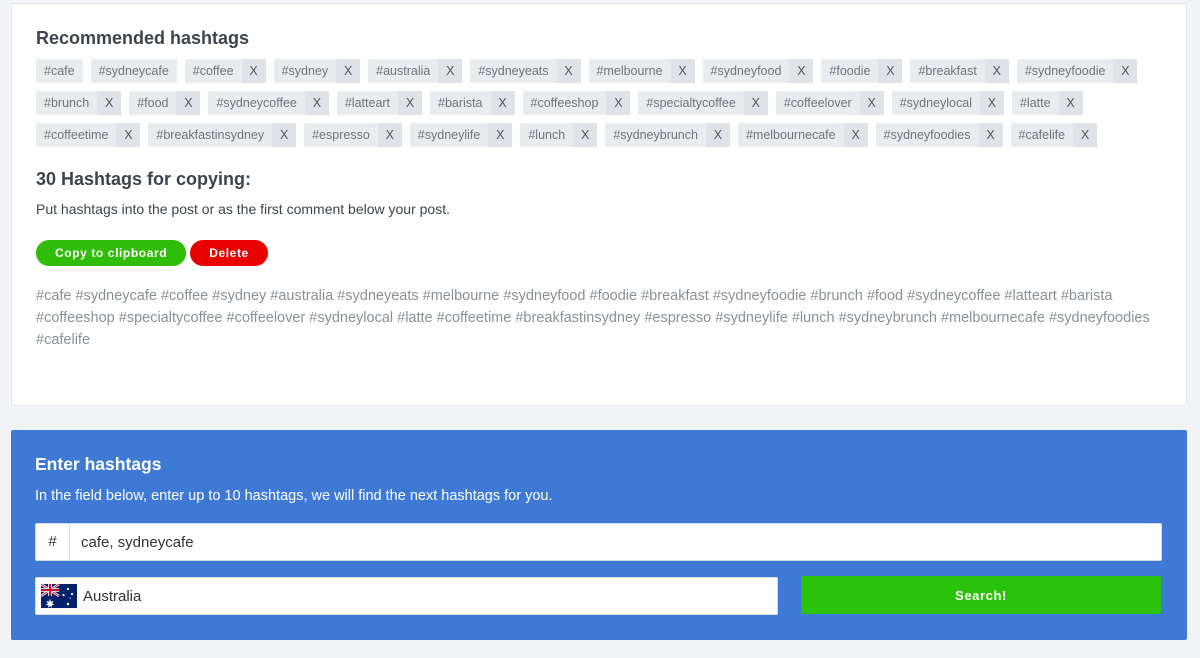 Image resolution: width=1200 pixels, height=658 pixels. I want to click on copy-actions: Copy to clipboard Delete, so click(599, 253).